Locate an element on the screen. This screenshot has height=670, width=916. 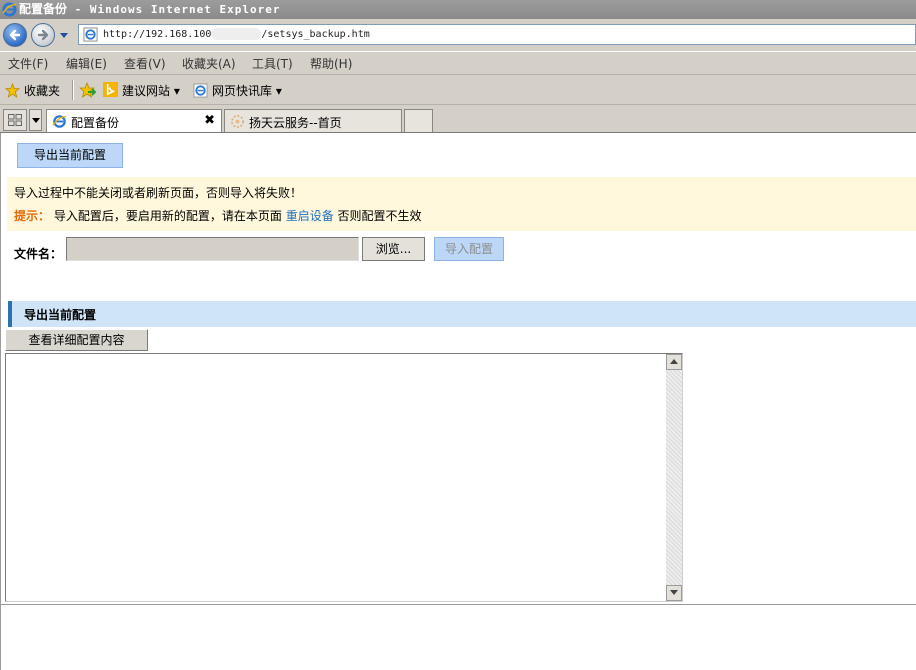
tab-close-icon: ✖ is located at coordinates (209, 120).